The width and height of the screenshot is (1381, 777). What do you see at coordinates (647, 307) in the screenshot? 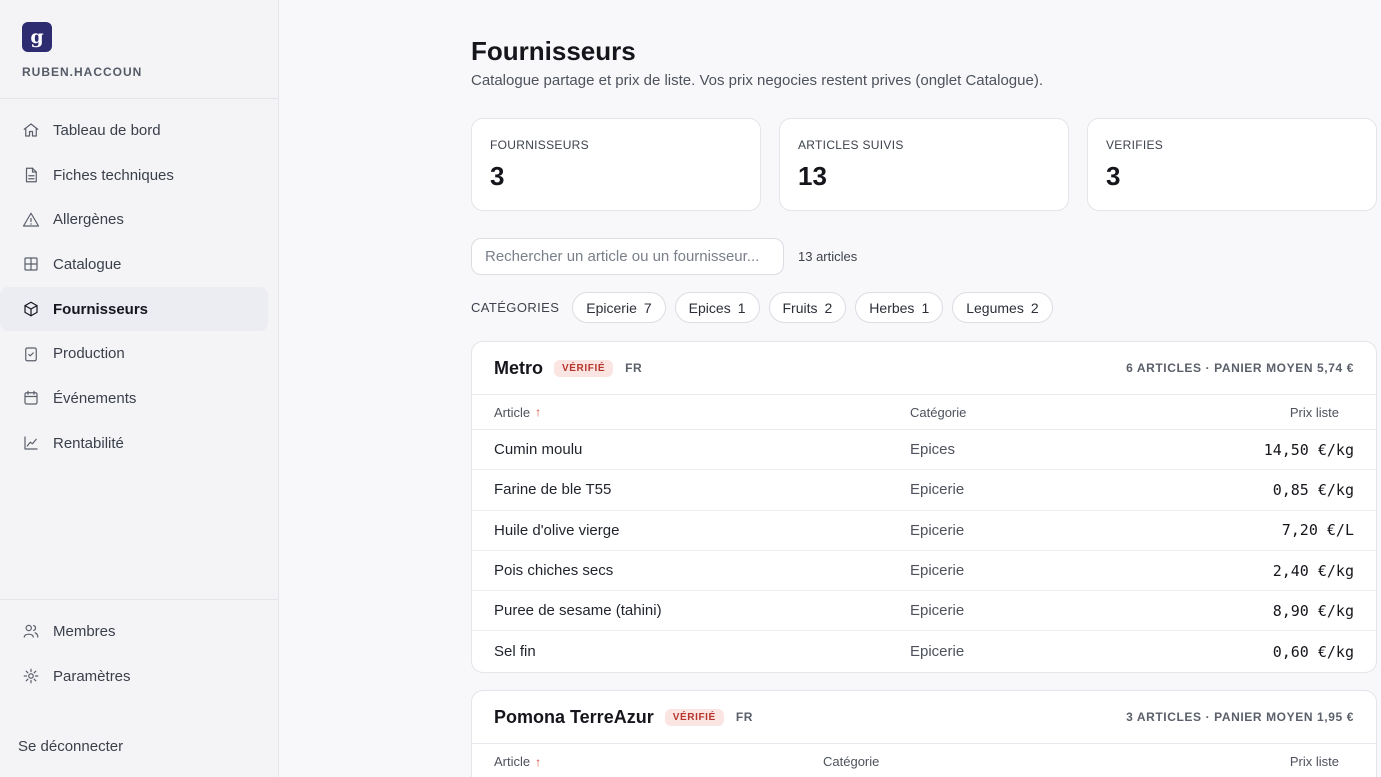
I see `chip-count: 7` at bounding box center [647, 307].